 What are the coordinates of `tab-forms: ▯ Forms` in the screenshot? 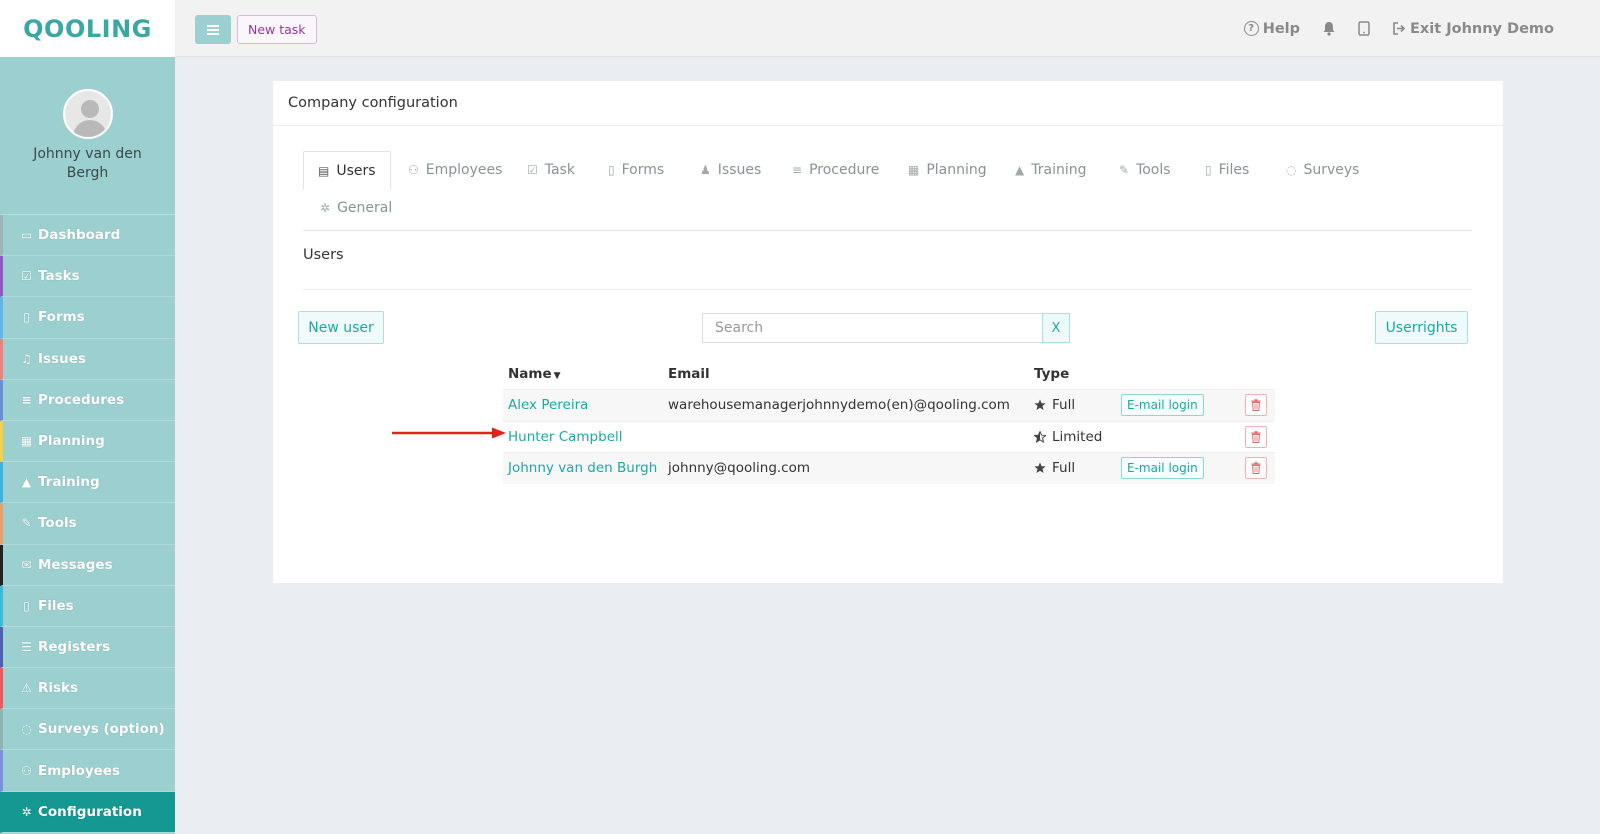 It's located at (636, 170).